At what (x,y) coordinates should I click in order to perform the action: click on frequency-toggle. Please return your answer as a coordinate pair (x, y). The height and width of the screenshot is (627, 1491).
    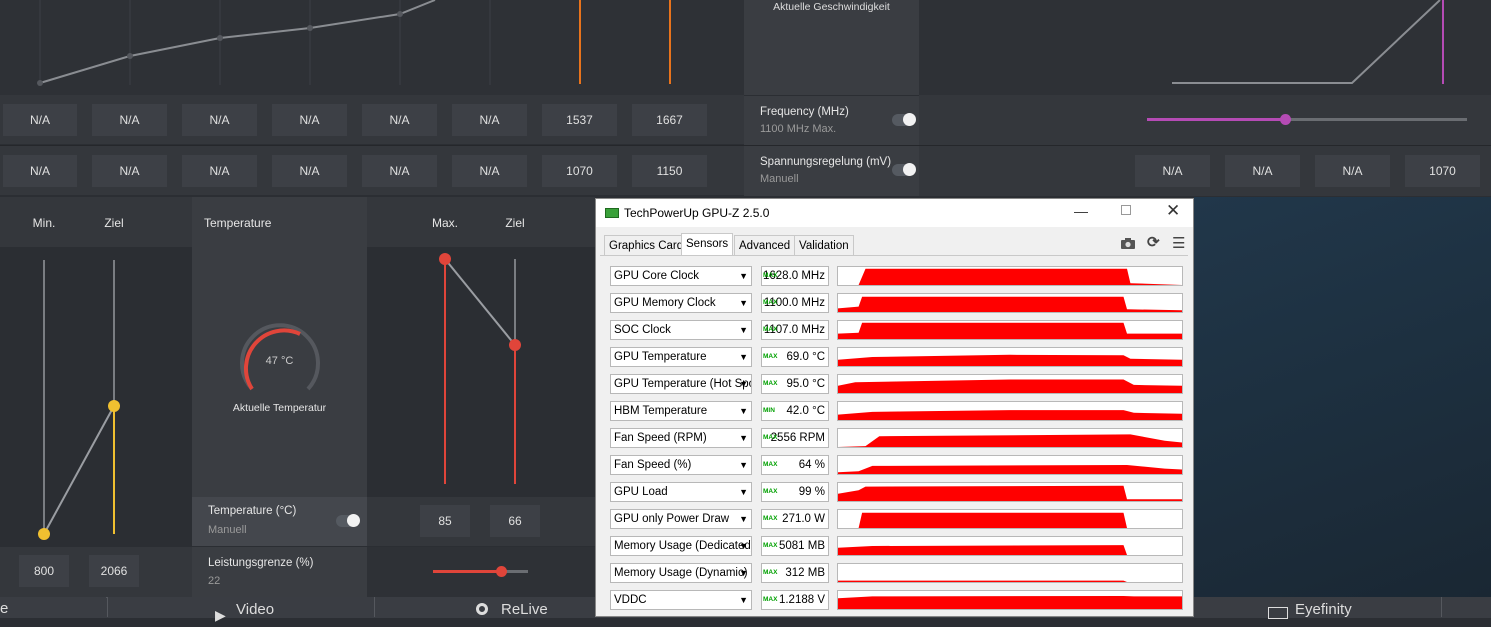
    Looking at the image, I should click on (904, 119).